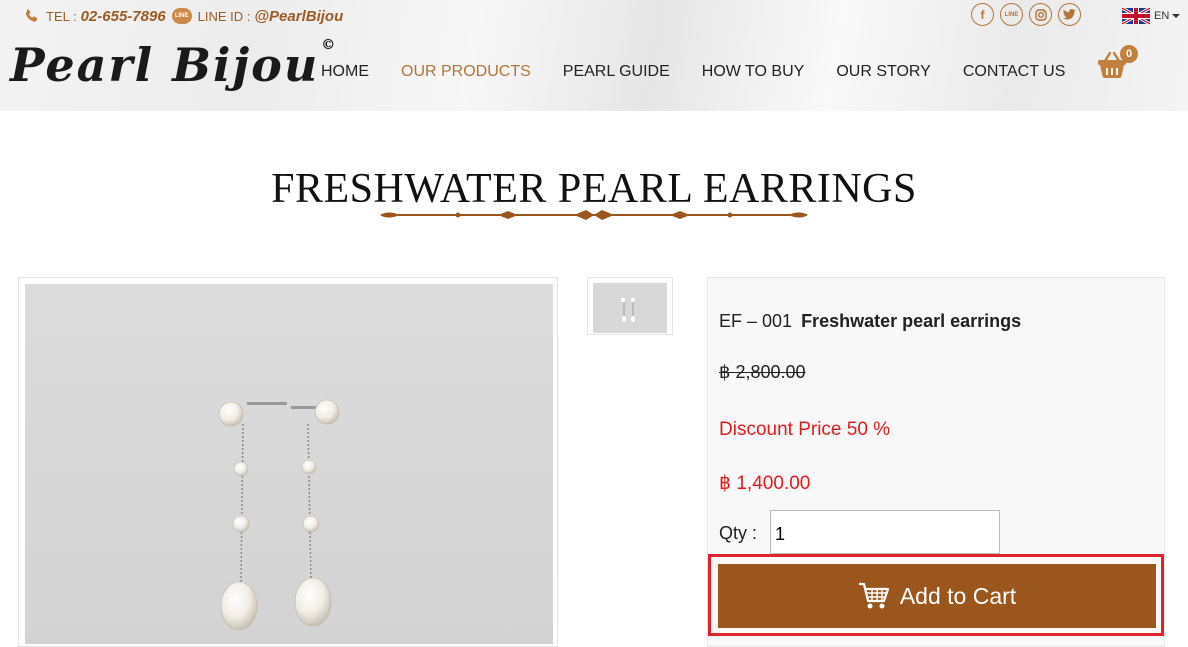 This screenshot has width=1188, height=647. What do you see at coordinates (1069, 14) in the screenshot?
I see `twitter-icon` at bounding box center [1069, 14].